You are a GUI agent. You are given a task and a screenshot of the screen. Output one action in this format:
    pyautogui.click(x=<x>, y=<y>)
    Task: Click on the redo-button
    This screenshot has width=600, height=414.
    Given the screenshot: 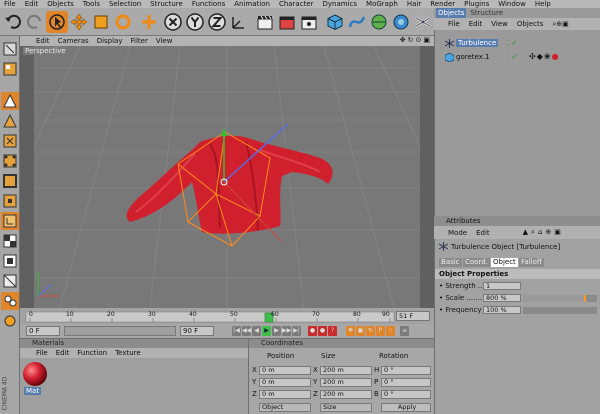 What is the action you would take?
    pyautogui.click(x=35, y=22)
    